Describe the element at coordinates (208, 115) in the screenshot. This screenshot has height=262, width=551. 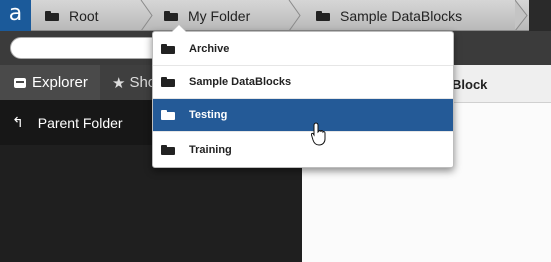
I see `menu-item-label: Testing` at that location.